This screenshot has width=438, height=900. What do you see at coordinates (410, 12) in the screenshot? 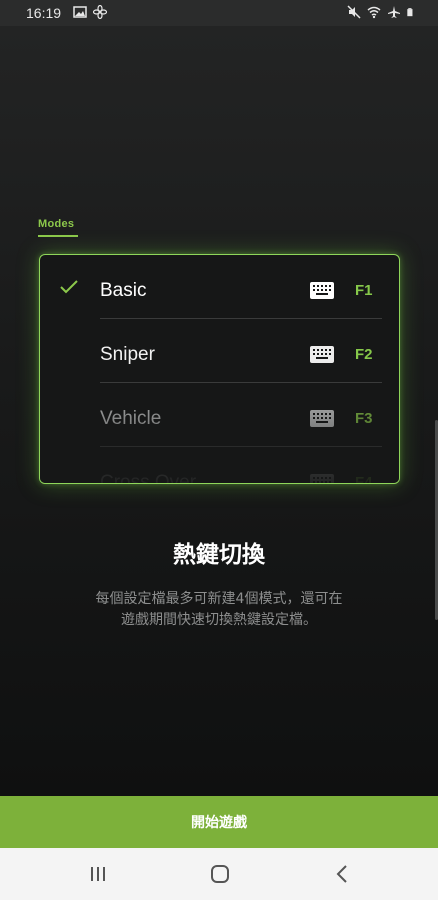
I see `battery-icon` at bounding box center [410, 12].